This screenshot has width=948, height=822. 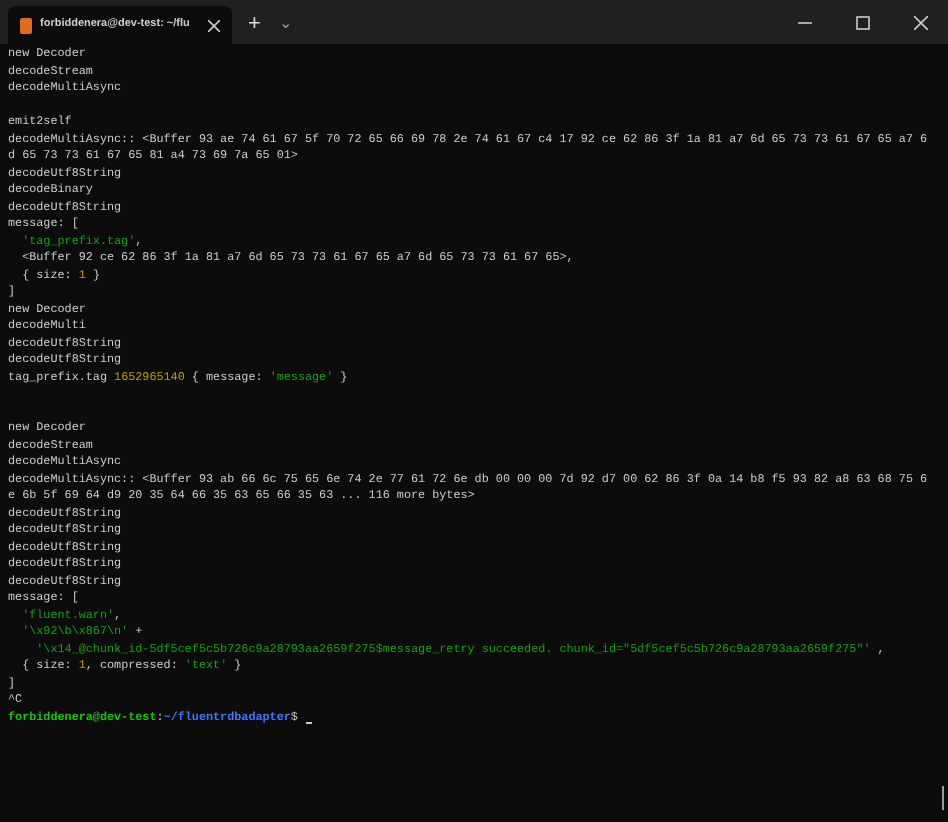 I want to click on dropdown-button: ⌄, so click(x=285, y=24).